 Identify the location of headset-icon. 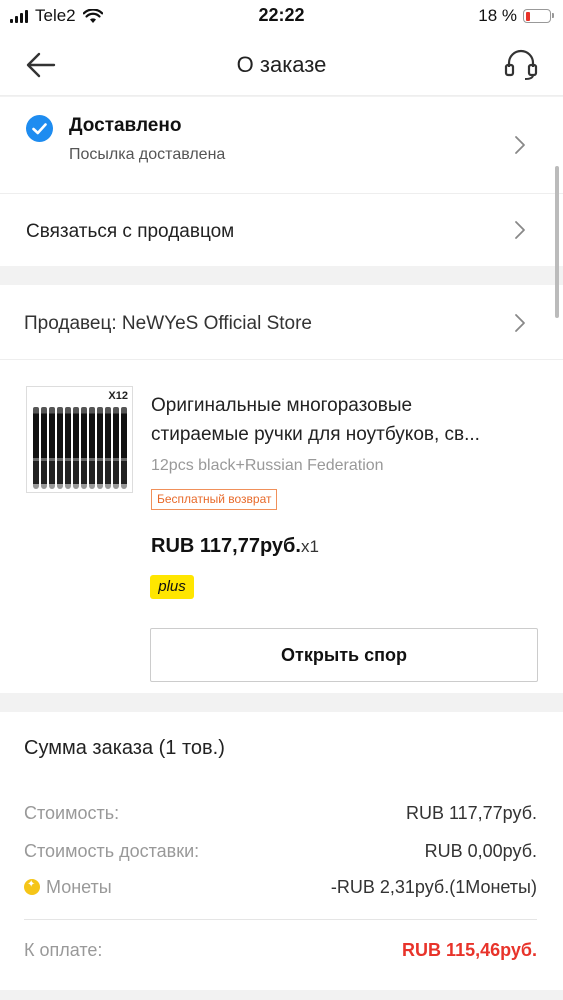
(521, 65).